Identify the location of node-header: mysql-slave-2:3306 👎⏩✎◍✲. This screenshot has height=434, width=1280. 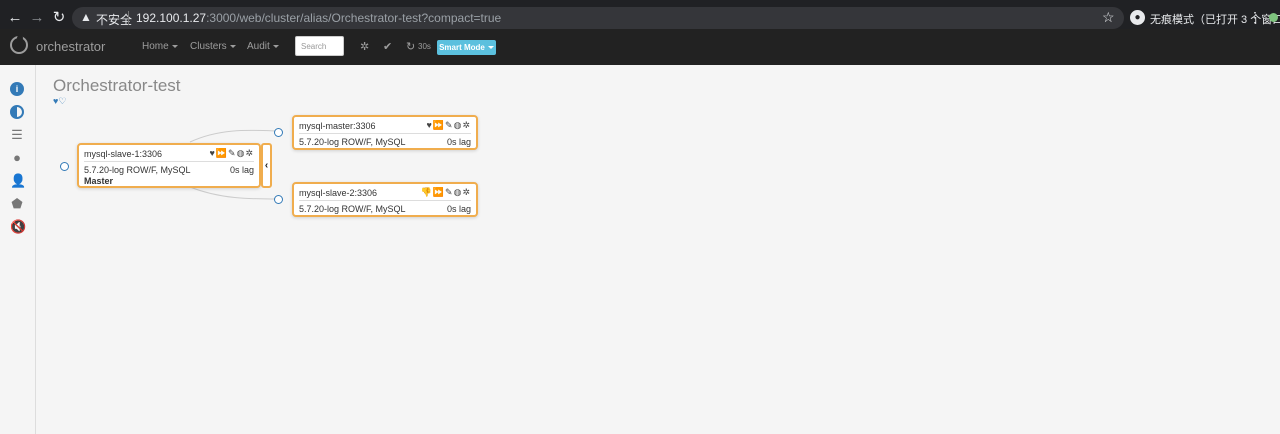
(385, 194).